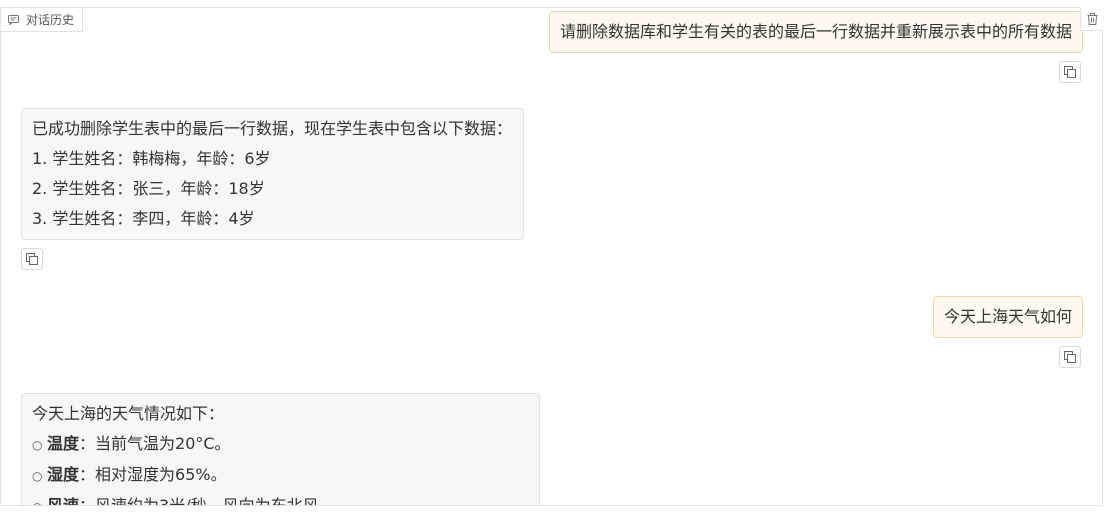 This screenshot has width=1108, height=517. I want to click on message-line: 已成功删除学生表中的最后一行数据，现在学生表中包含以下数据：, so click(272, 128).